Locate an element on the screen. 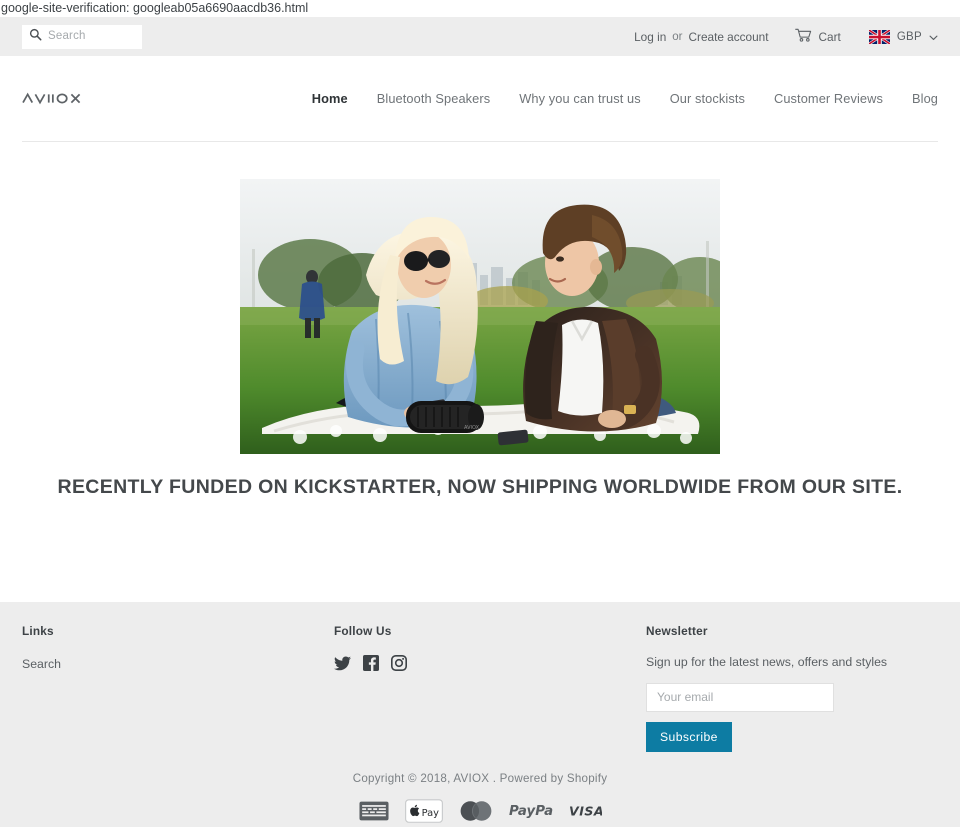 The height and width of the screenshot is (827, 960). paypal-icon: PayPal is located at coordinates (533, 810).